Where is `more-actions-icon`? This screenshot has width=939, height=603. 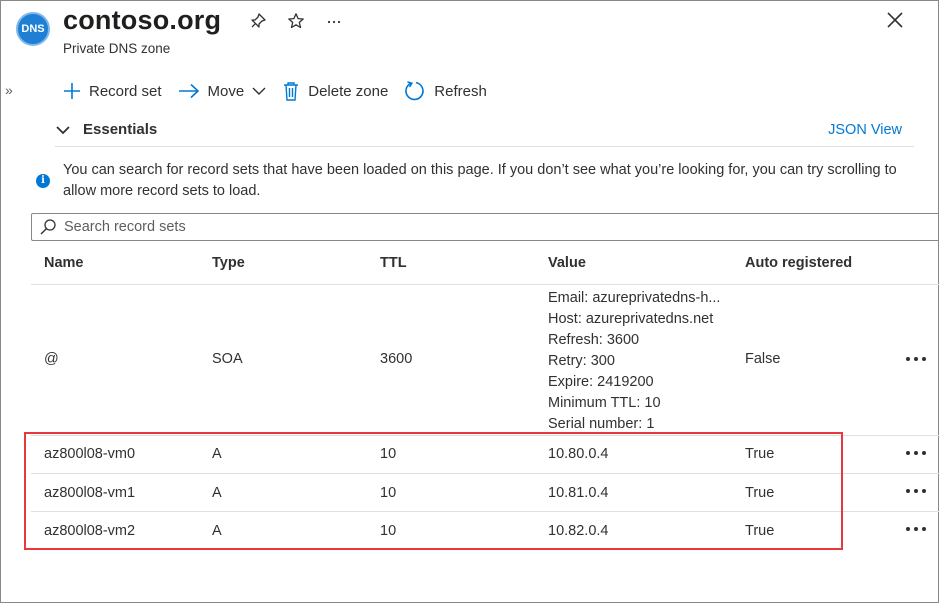
more-actions-icon is located at coordinates (334, 21).